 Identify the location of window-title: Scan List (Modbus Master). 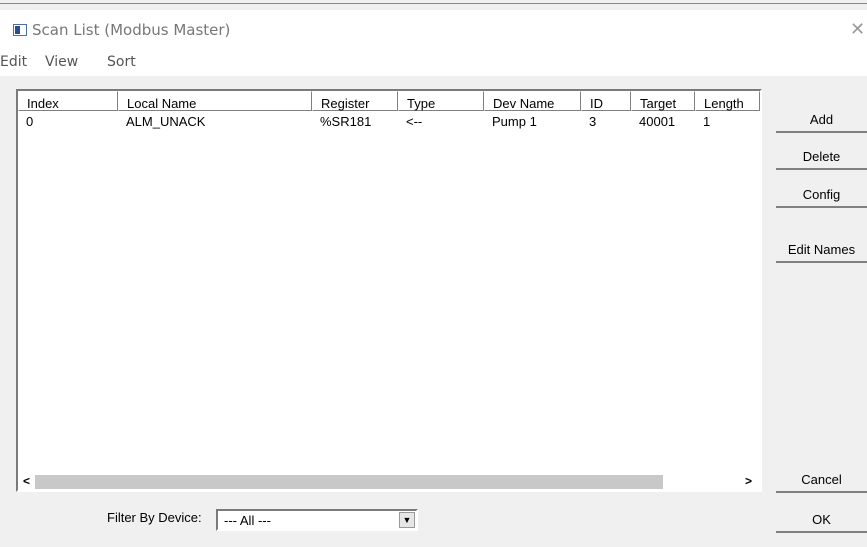
(131, 30).